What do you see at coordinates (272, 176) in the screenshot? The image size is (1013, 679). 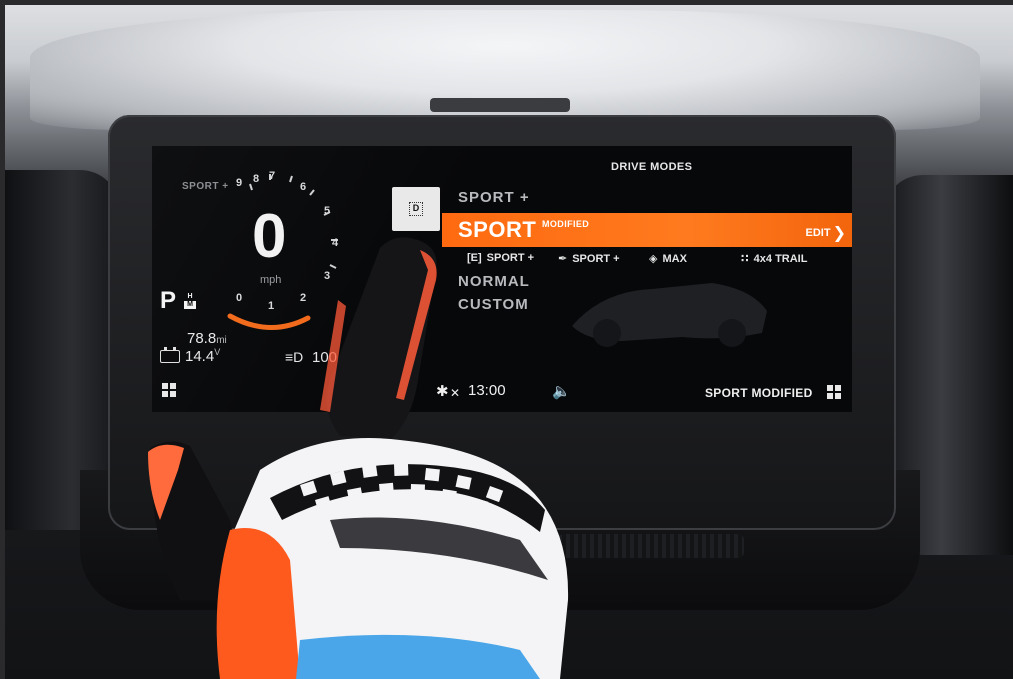 I see `tach-num: 7` at bounding box center [272, 176].